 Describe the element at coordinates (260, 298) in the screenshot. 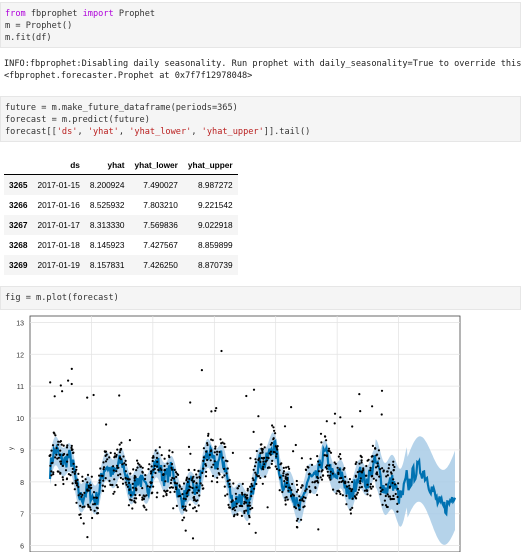

I see `code-cell-3: fig = m.plot(forecast)` at that location.